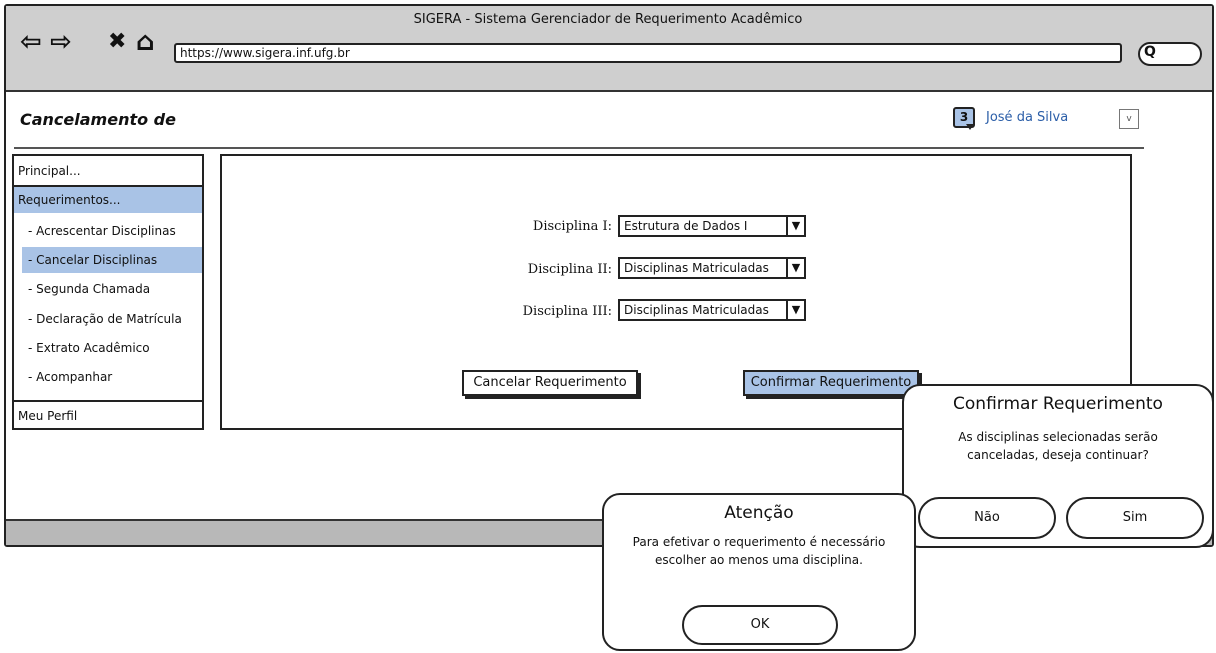  I want to click on disciplina-1-label: Disciplina I:, so click(572, 226).